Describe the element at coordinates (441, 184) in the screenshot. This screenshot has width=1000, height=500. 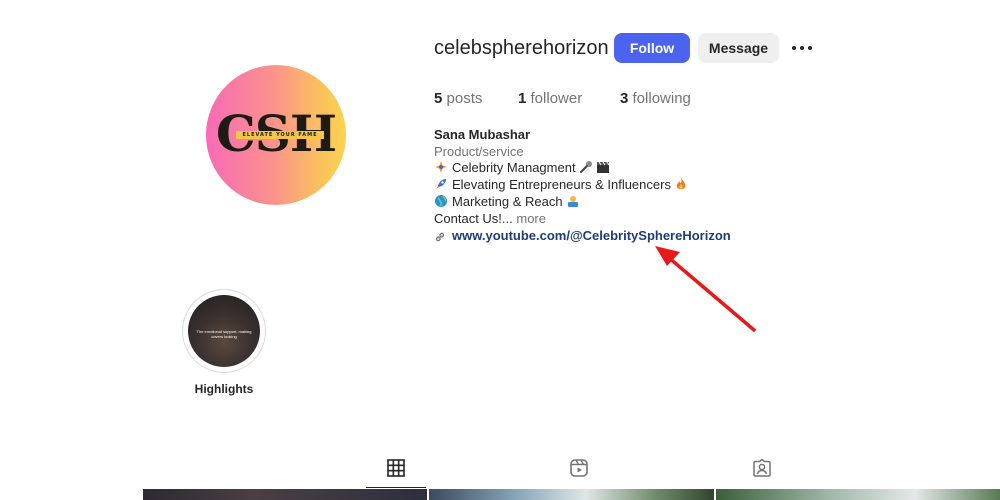
I see `rocket-icon` at that location.